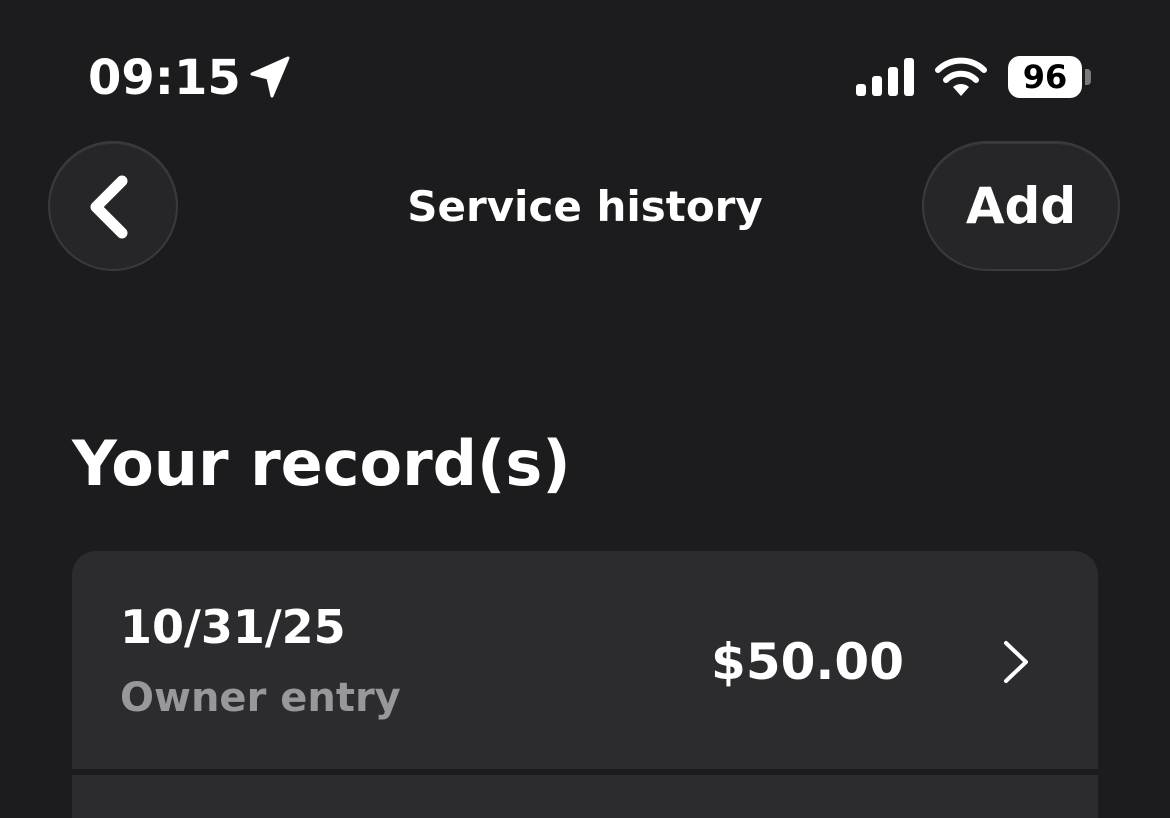  What do you see at coordinates (1021, 206) in the screenshot?
I see `add-button: Add` at bounding box center [1021, 206].